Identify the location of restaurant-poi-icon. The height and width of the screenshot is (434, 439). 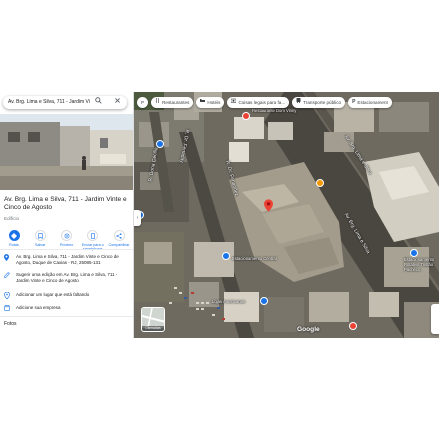
(246, 116).